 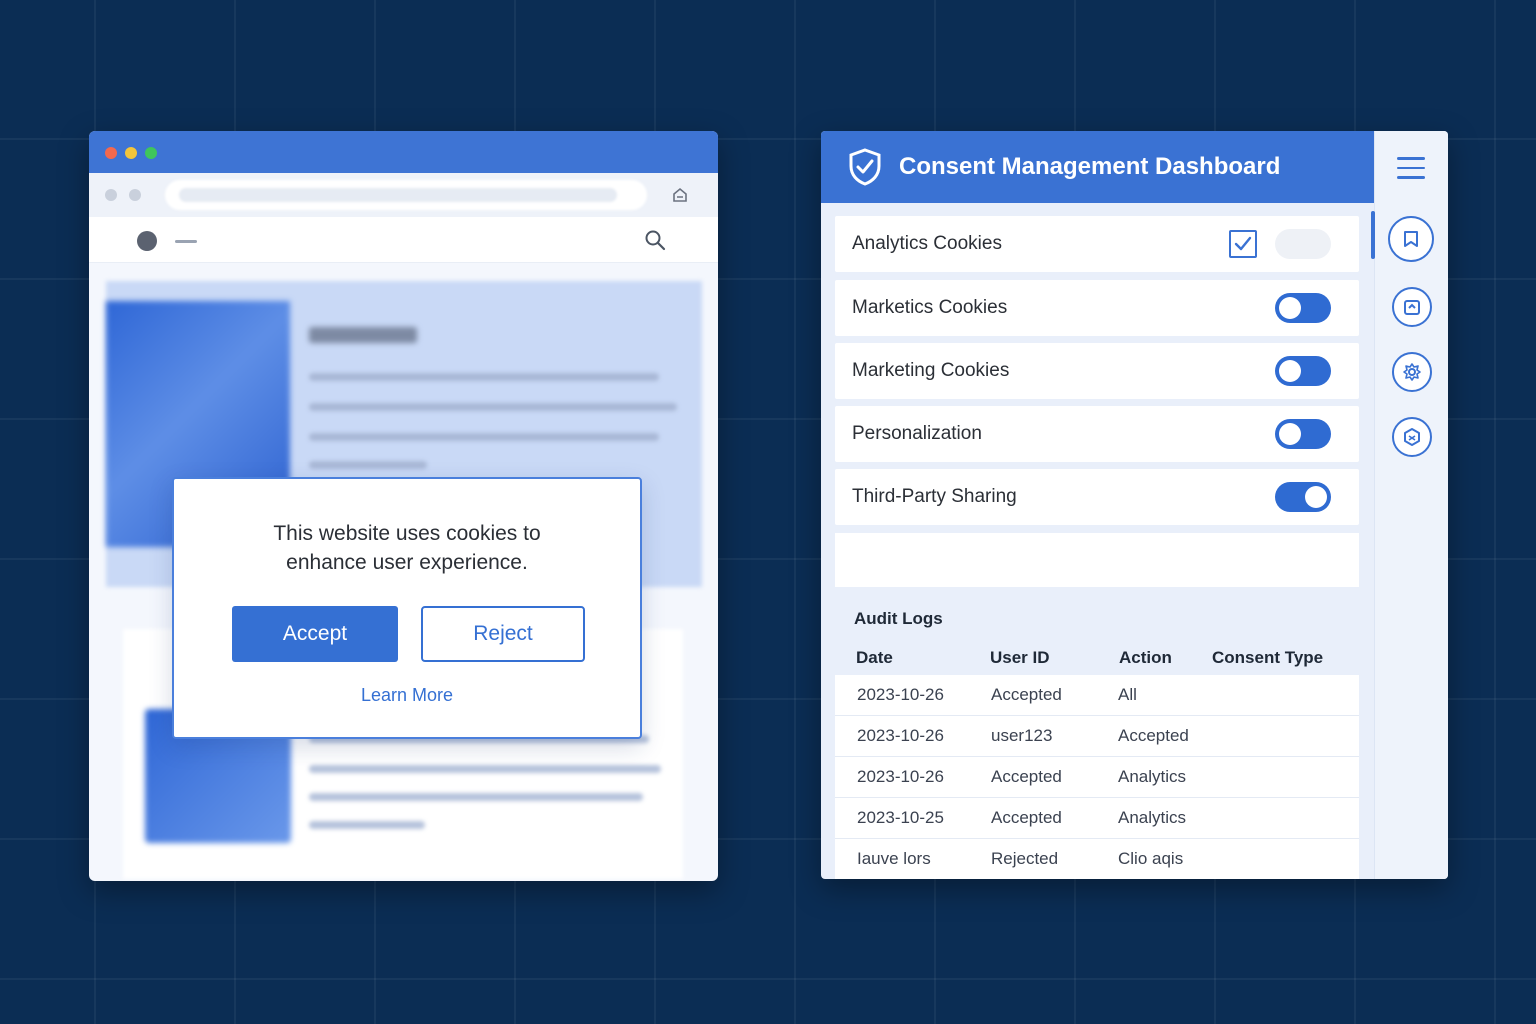 I want to click on close-window-dot, so click(x=111, y=153).